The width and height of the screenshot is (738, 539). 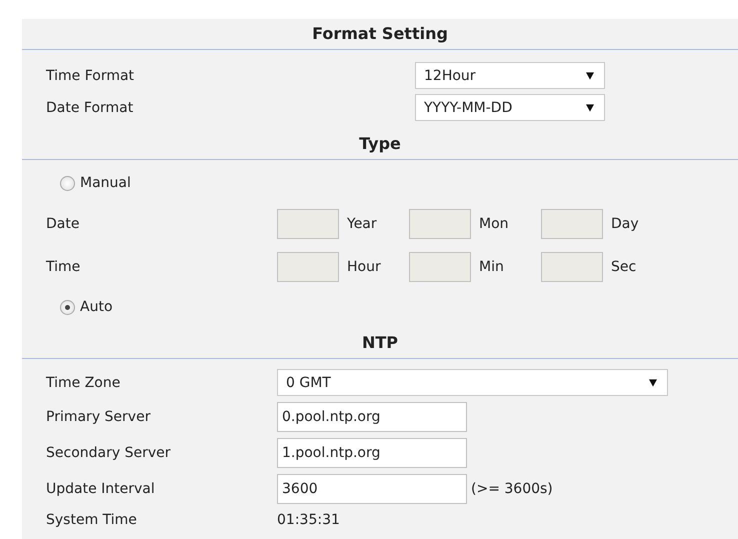 What do you see at coordinates (380, 34) in the screenshot?
I see `section-title: Format Setting` at bounding box center [380, 34].